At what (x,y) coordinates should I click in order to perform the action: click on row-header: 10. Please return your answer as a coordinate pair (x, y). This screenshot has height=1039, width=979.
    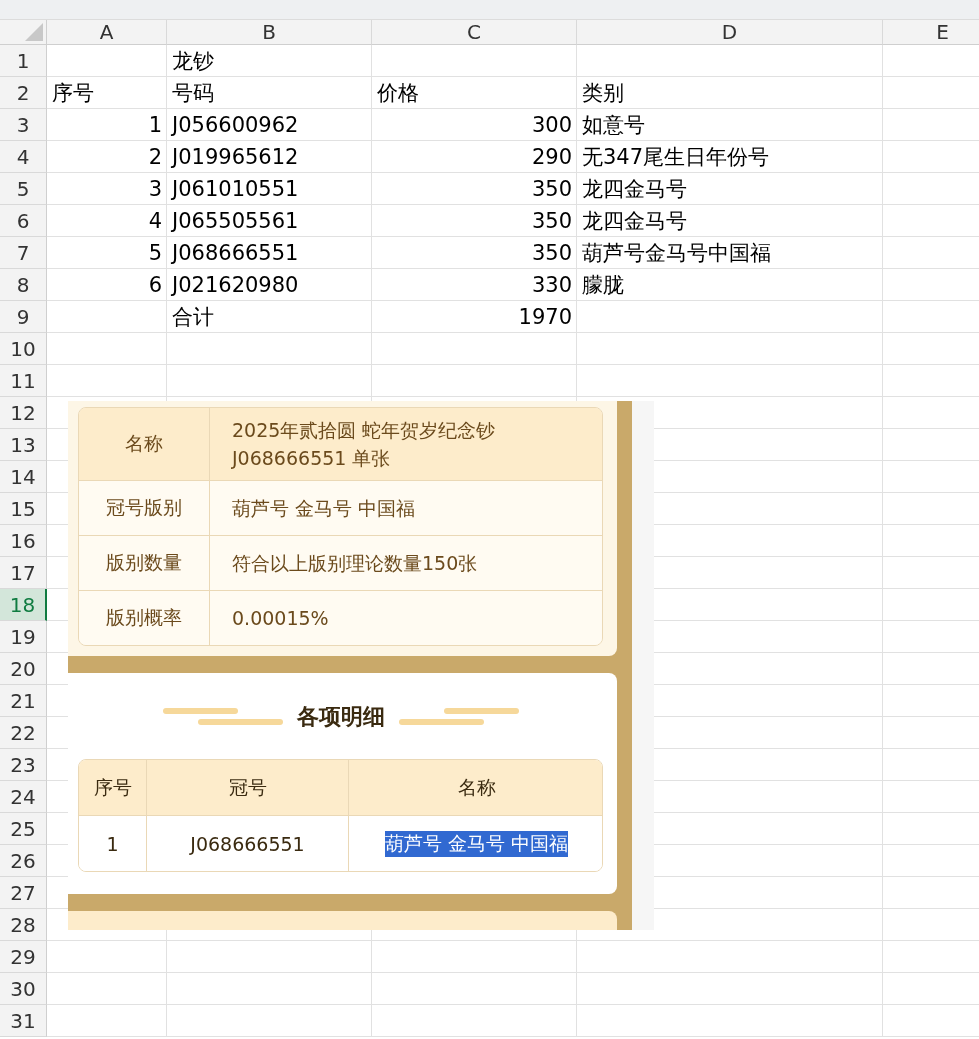
    Looking at the image, I should click on (23, 349).